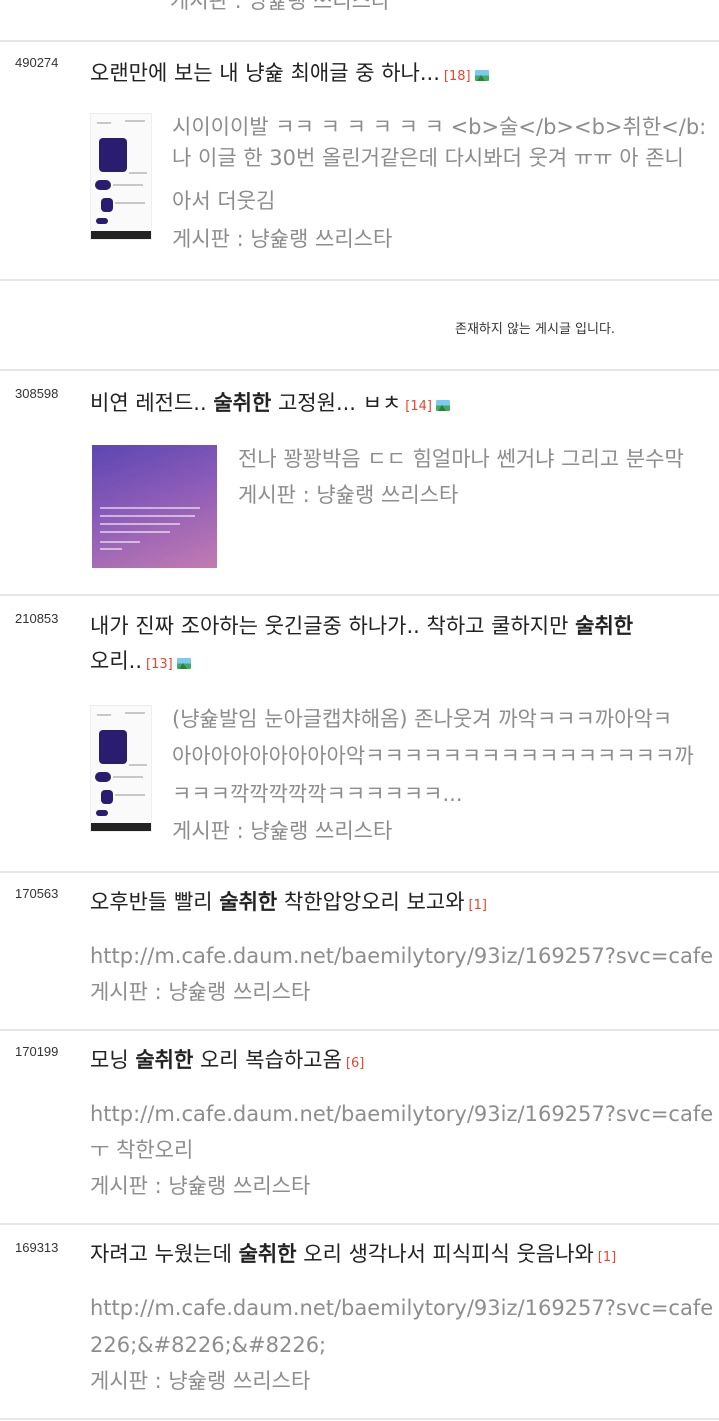 Image resolution: width=719 pixels, height=1421 pixels. What do you see at coordinates (37, 1051) in the screenshot?
I see `post-number: 170199` at bounding box center [37, 1051].